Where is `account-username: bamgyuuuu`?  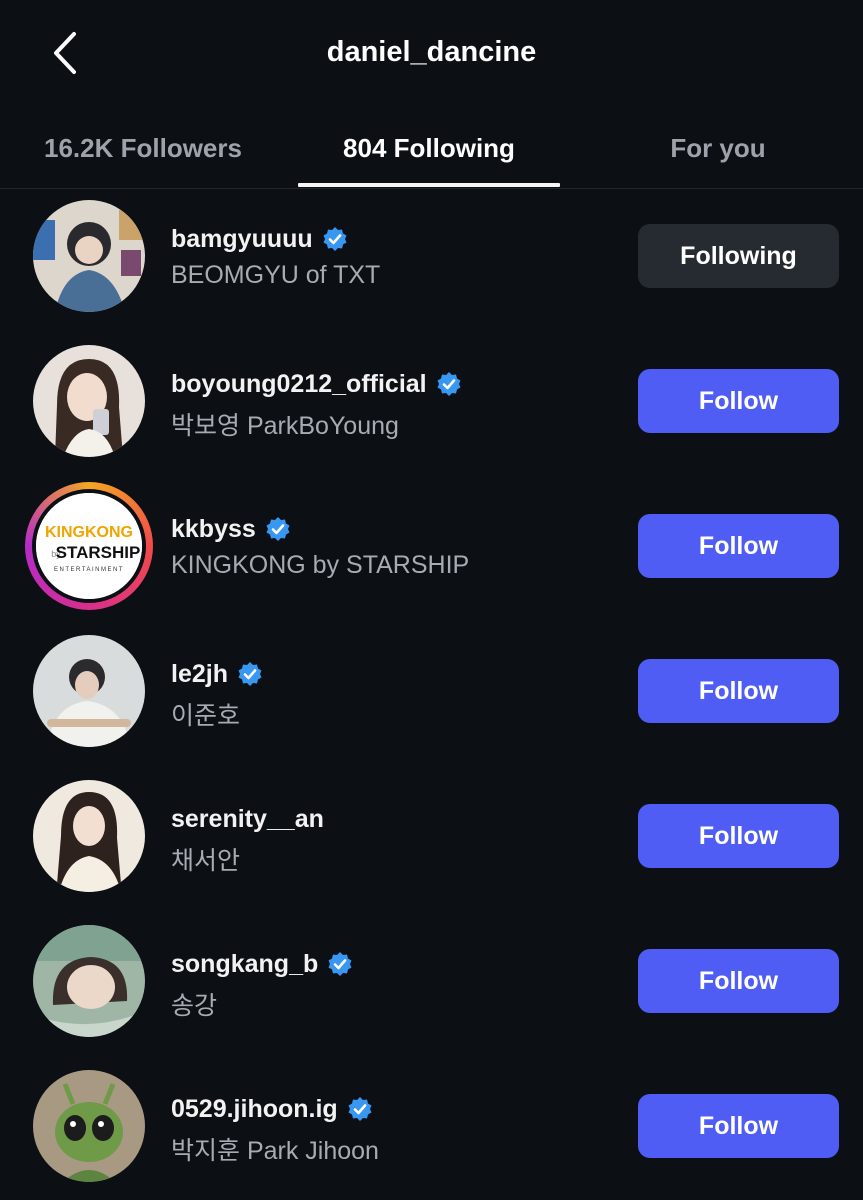 account-username: bamgyuuuu is located at coordinates (242, 239).